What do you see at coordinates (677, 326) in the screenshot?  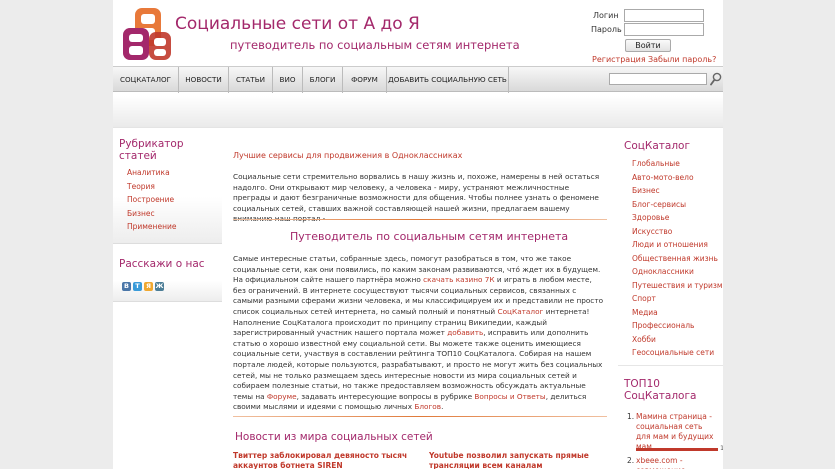 I see `catalog-item: Профессиональ` at bounding box center [677, 326].